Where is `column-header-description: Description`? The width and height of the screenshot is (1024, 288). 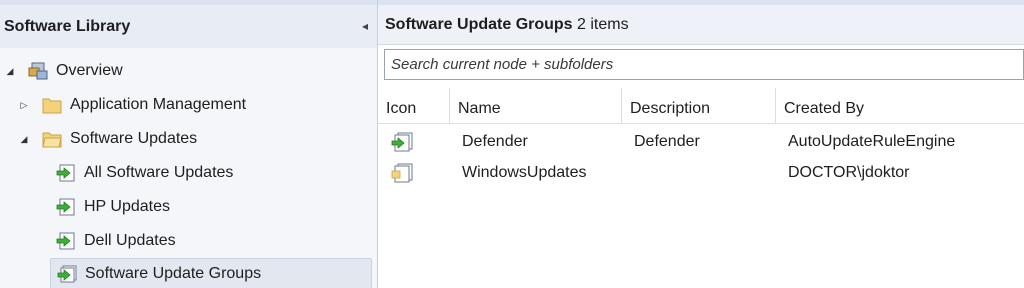
column-header-description: Description is located at coordinates (699, 105).